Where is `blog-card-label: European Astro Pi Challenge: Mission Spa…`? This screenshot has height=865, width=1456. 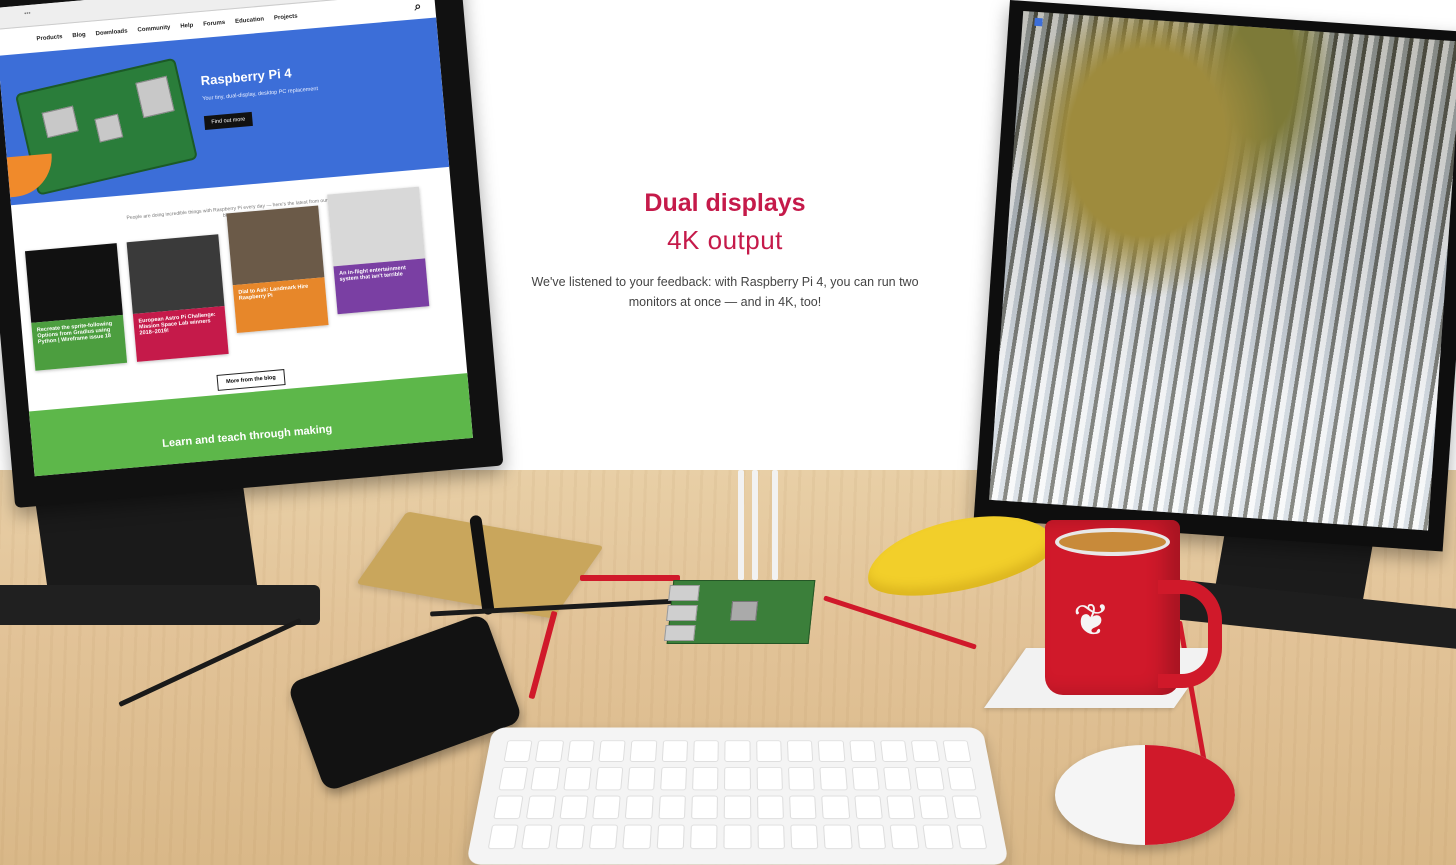
blog-card-label: European Astro Pi Challenge: Mission Spa… is located at coordinates (180, 334).